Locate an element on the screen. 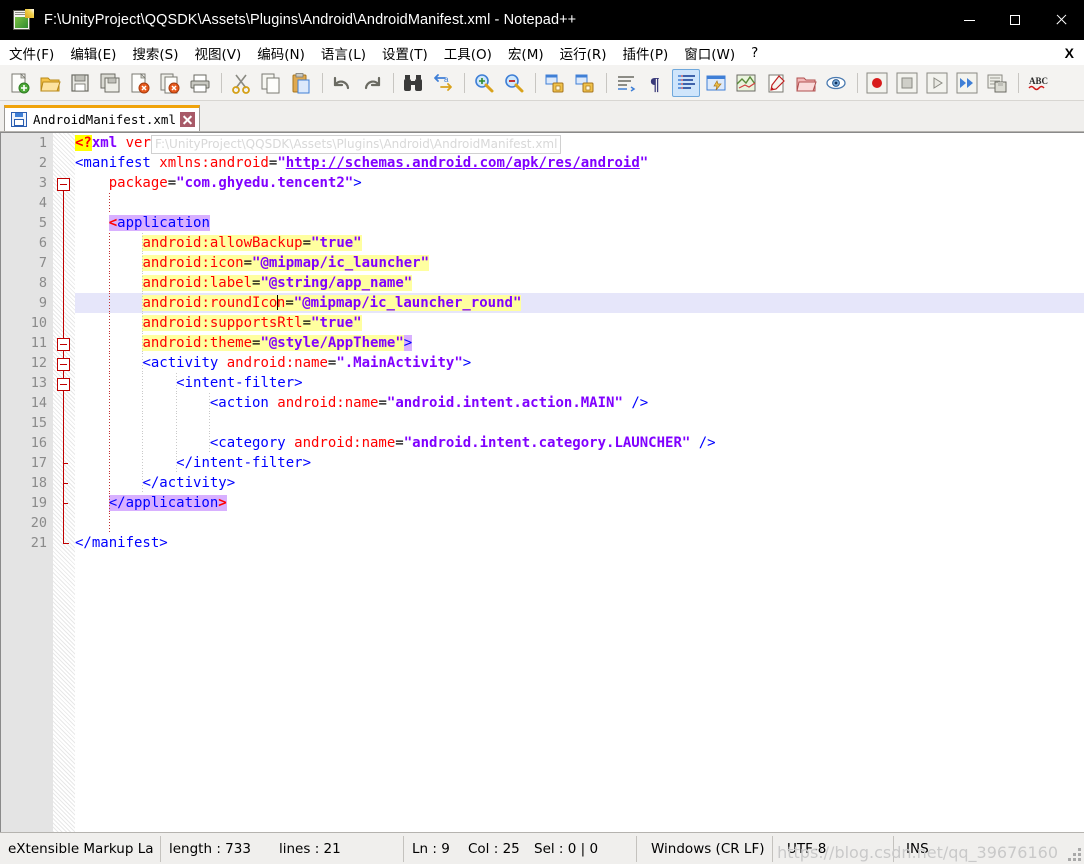 The height and width of the screenshot is (864, 1084). toolbar-button-find-binoculars is located at coordinates (413, 83).